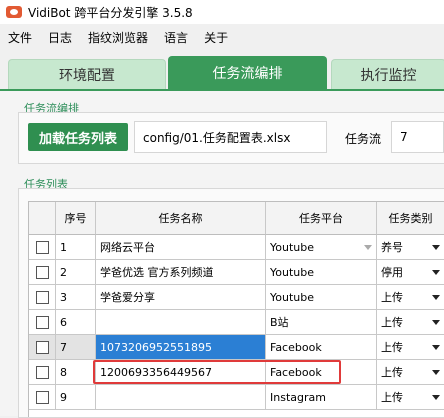 The image size is (444, 418). I want to click on row-no: 6, so click(76, 322).